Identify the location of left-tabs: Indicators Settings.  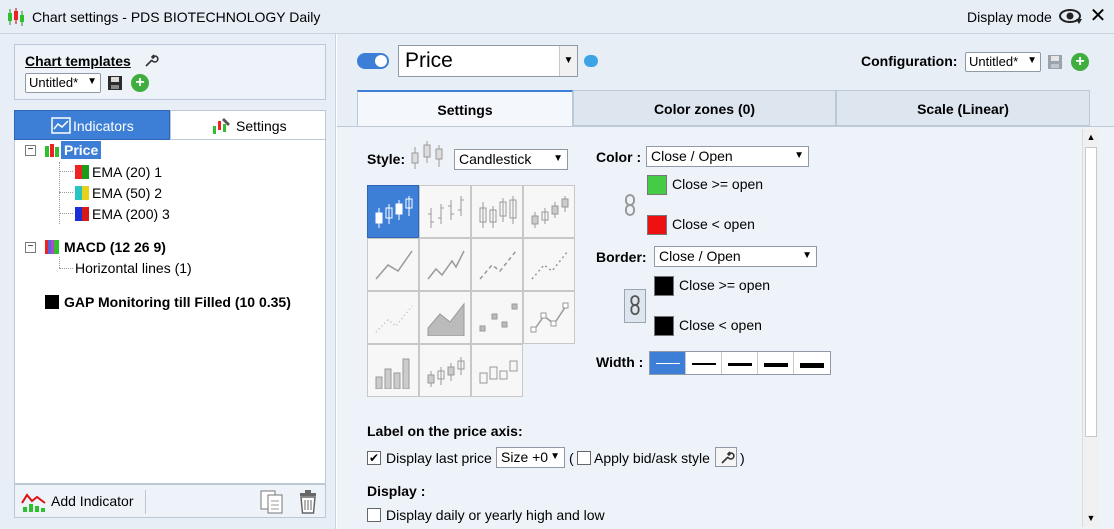
(170, 125).